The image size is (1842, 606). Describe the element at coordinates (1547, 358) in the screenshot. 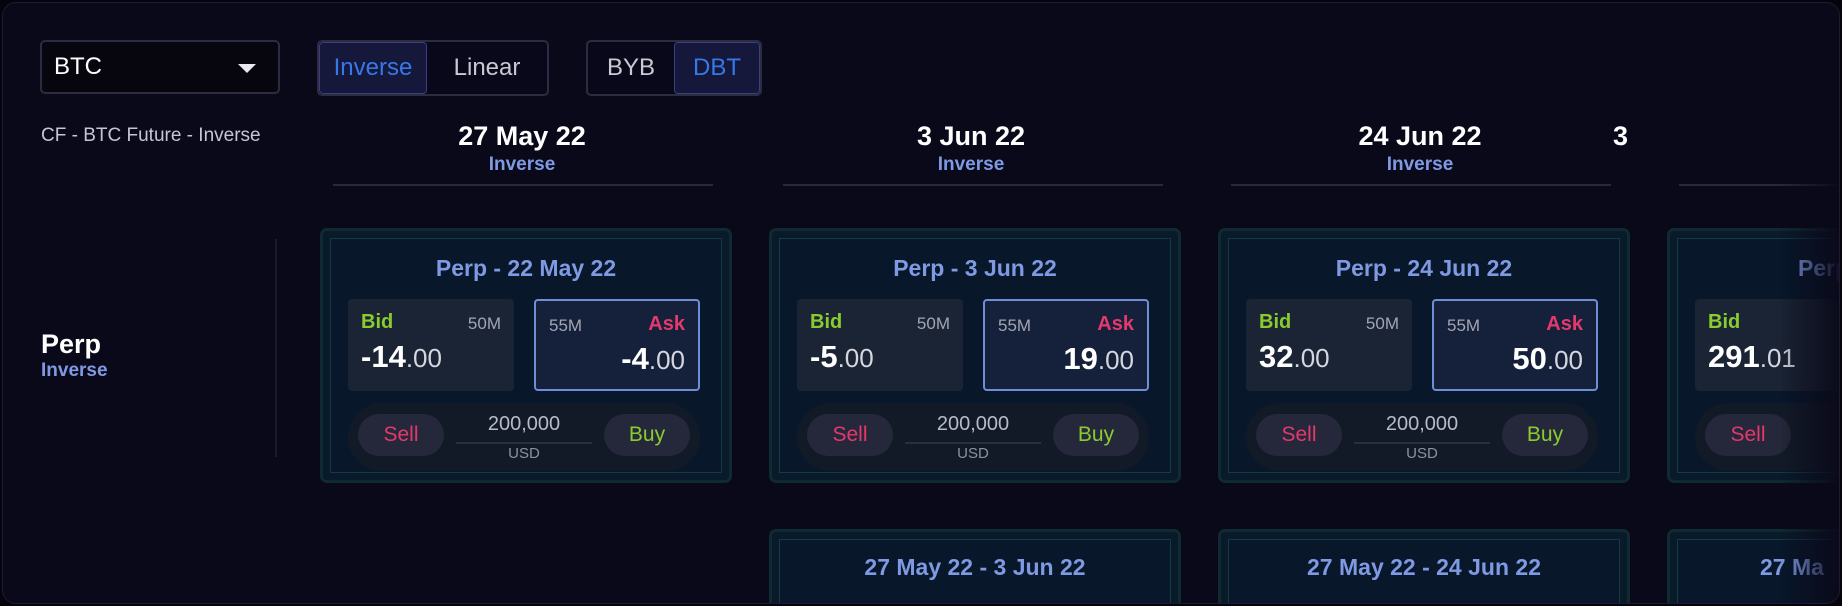

I see `ask-price: 50.00` at that location.